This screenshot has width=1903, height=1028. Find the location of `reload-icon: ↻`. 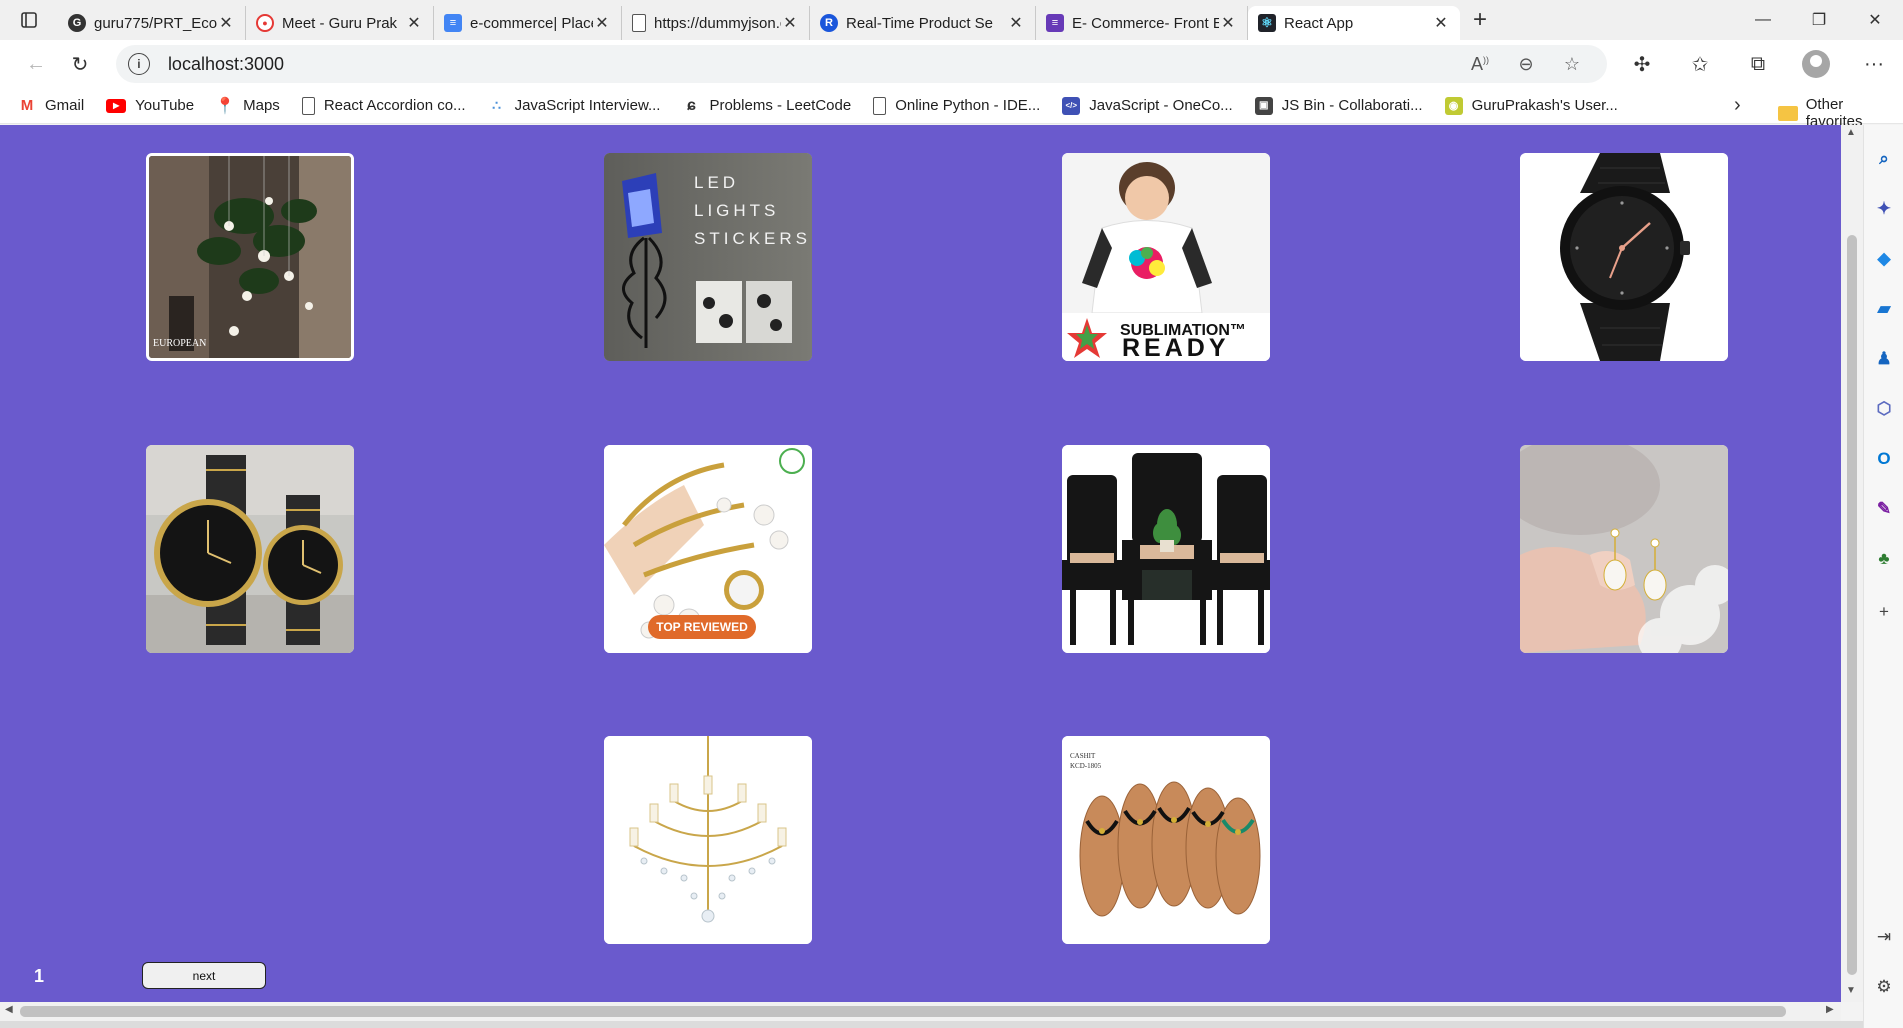

reload-icon: ↻ is located at coordinates (80, 64).